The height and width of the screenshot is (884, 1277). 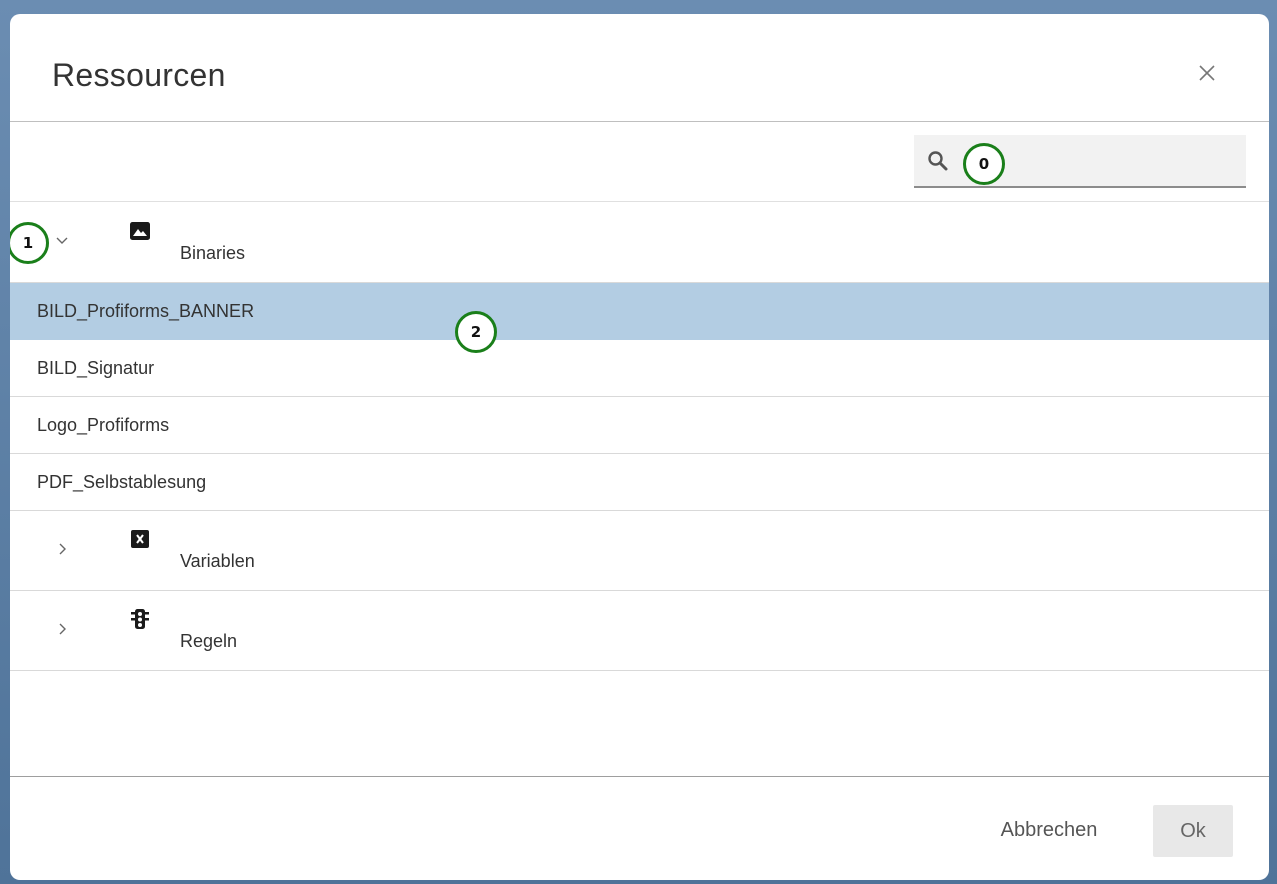 I want to click on close-button, so click(x=1207, y=73).